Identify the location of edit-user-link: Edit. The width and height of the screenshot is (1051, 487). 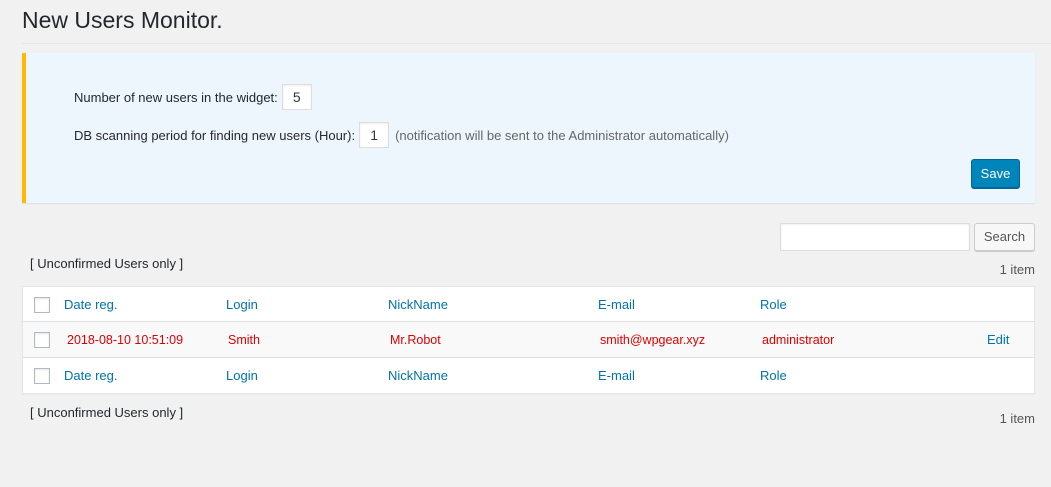
(998, 340).